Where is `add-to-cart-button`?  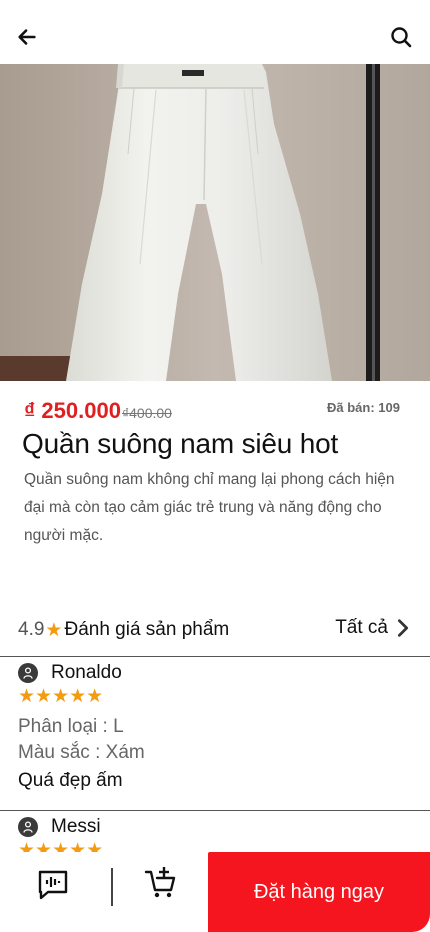 add-to-cart-button is located at coordinates (161, 883).